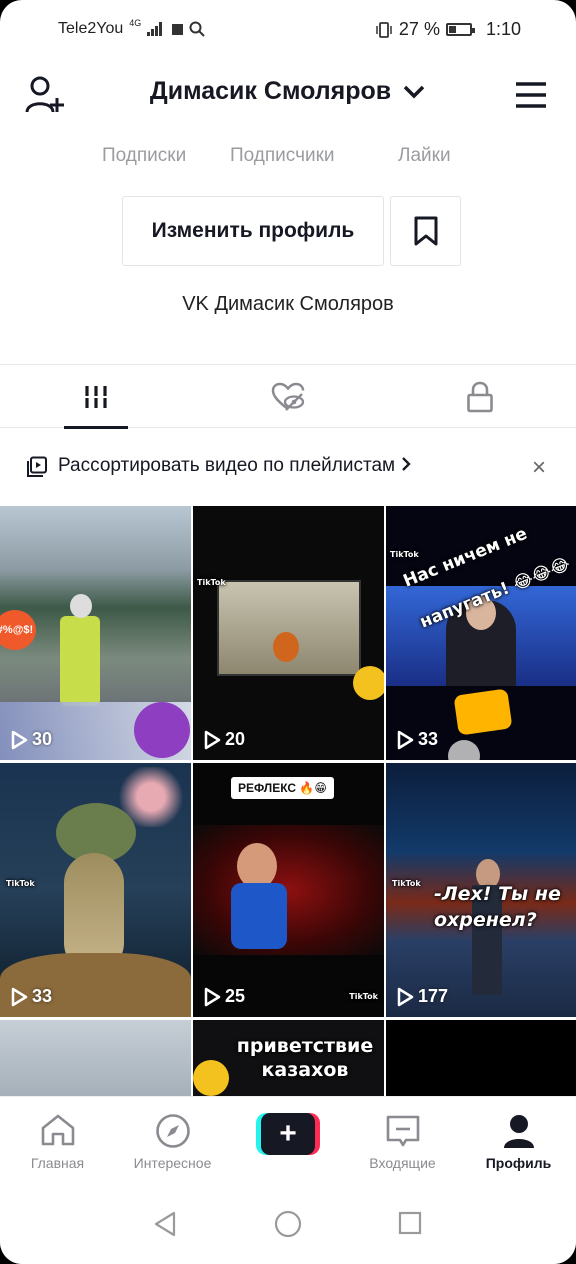  I want to click on nav-discover-label: Интересное, so click(172, 1163).